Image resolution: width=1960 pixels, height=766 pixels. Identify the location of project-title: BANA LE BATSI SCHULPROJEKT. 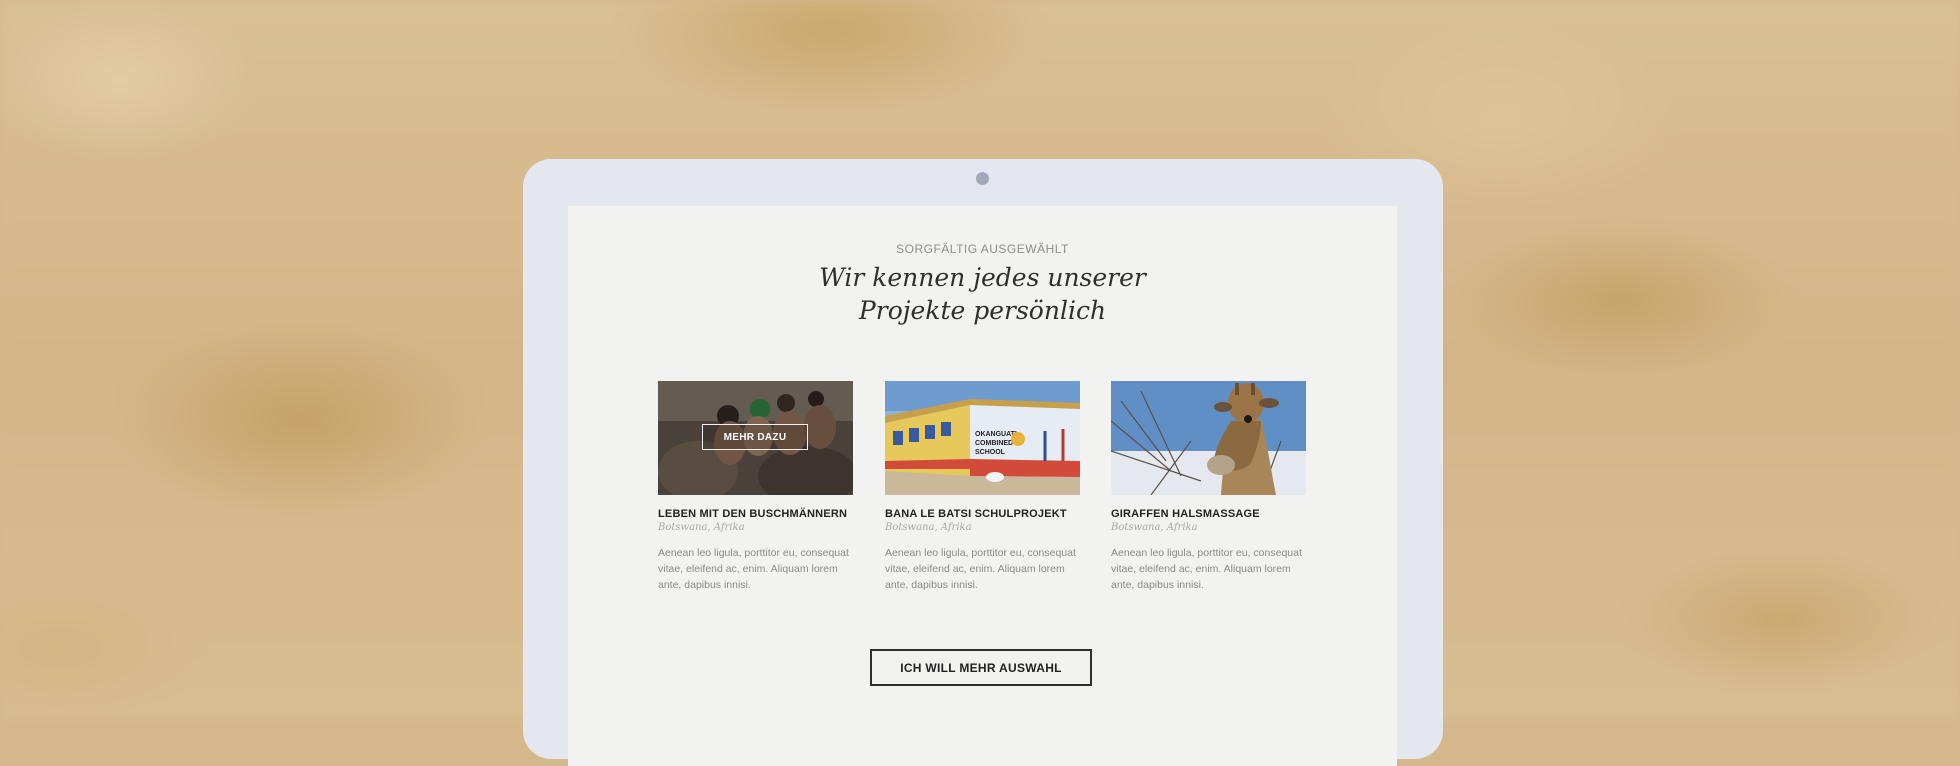
(982, 514).